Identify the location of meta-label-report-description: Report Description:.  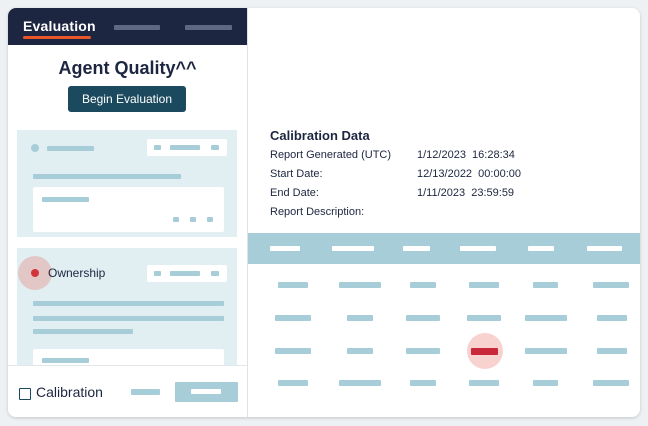
(317, 212).